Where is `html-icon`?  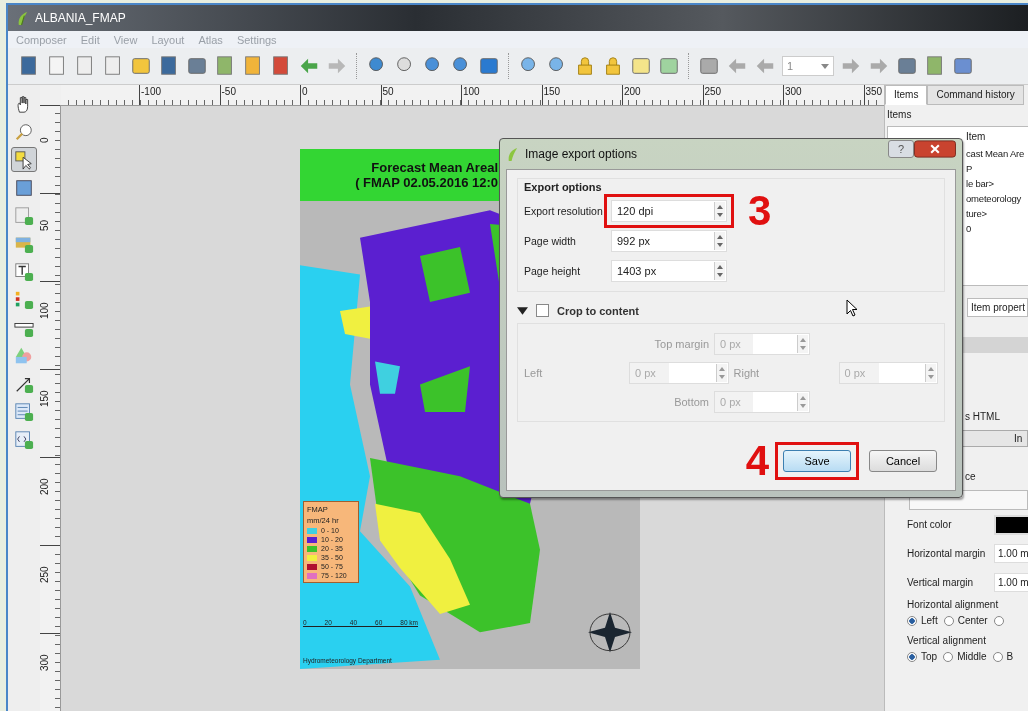 html-icon is located at coordinates (24, 439).